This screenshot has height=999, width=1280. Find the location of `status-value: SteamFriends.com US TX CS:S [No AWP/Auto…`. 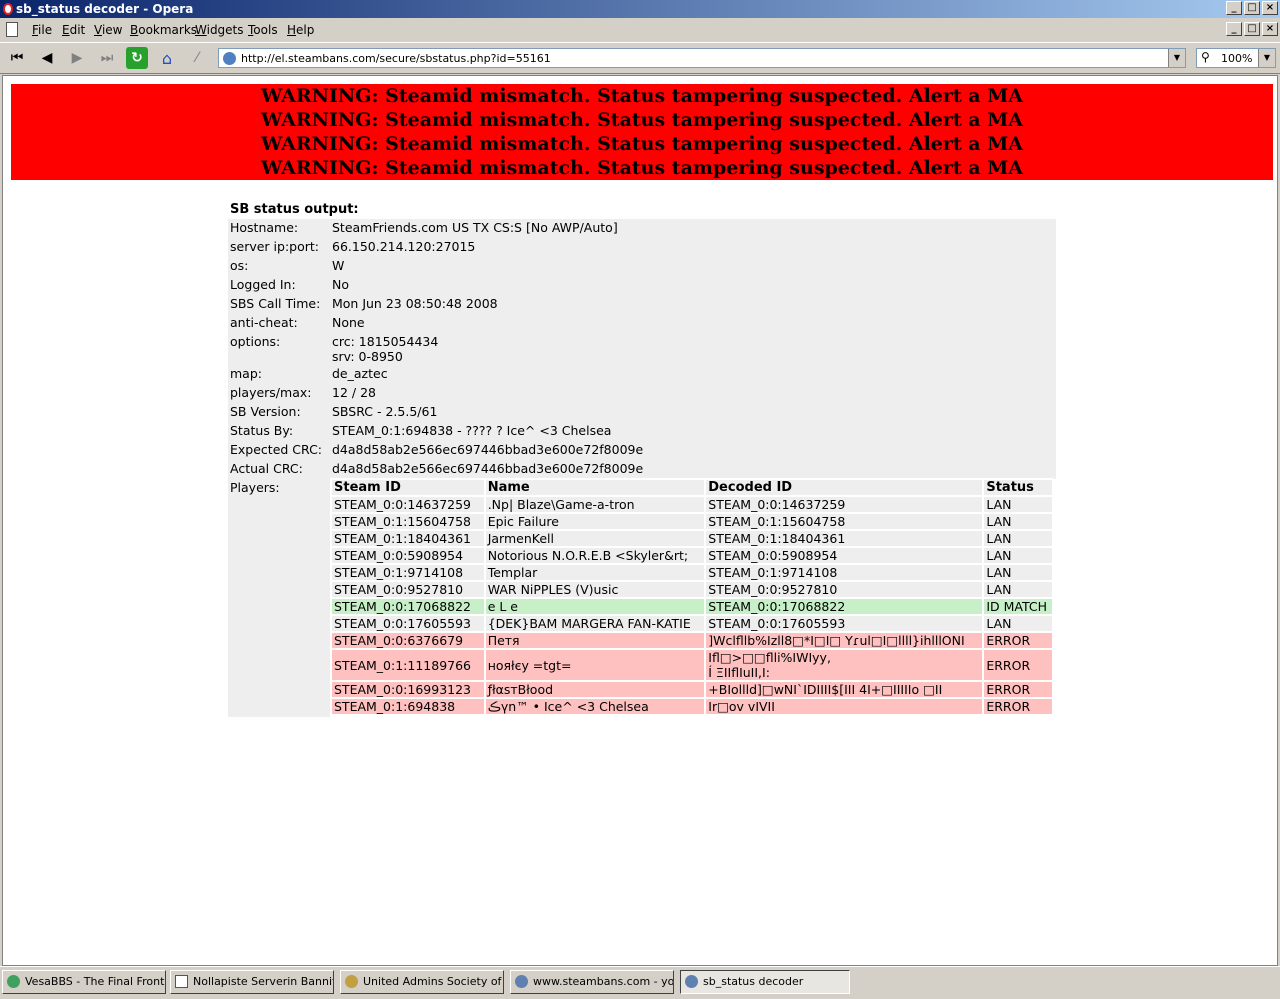

status-value: SteamFriends.com US TX CS:S [No AWP/Auto… is located at coordinates (693, 228).